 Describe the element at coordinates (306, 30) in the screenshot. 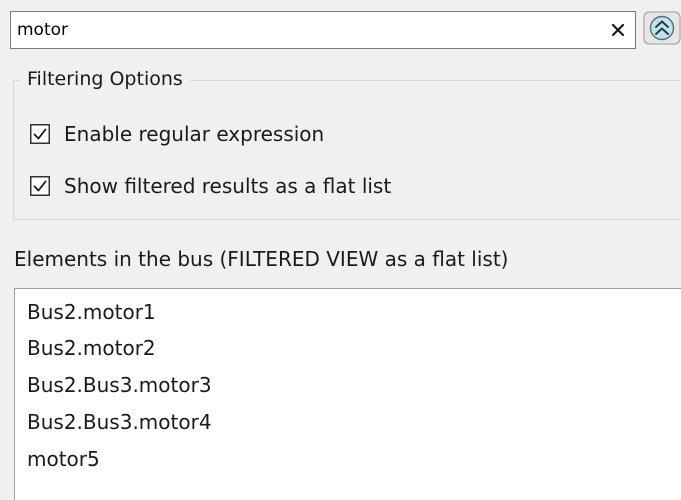

I see `search-input` at that location.